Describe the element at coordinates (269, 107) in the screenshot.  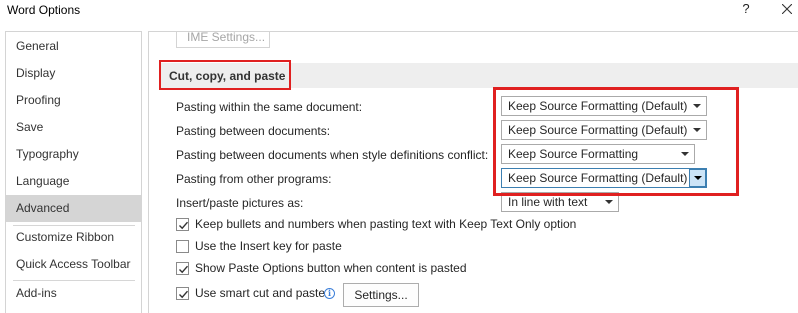
I see `paste-same-document-label: Pasting within the same document:` at that location.